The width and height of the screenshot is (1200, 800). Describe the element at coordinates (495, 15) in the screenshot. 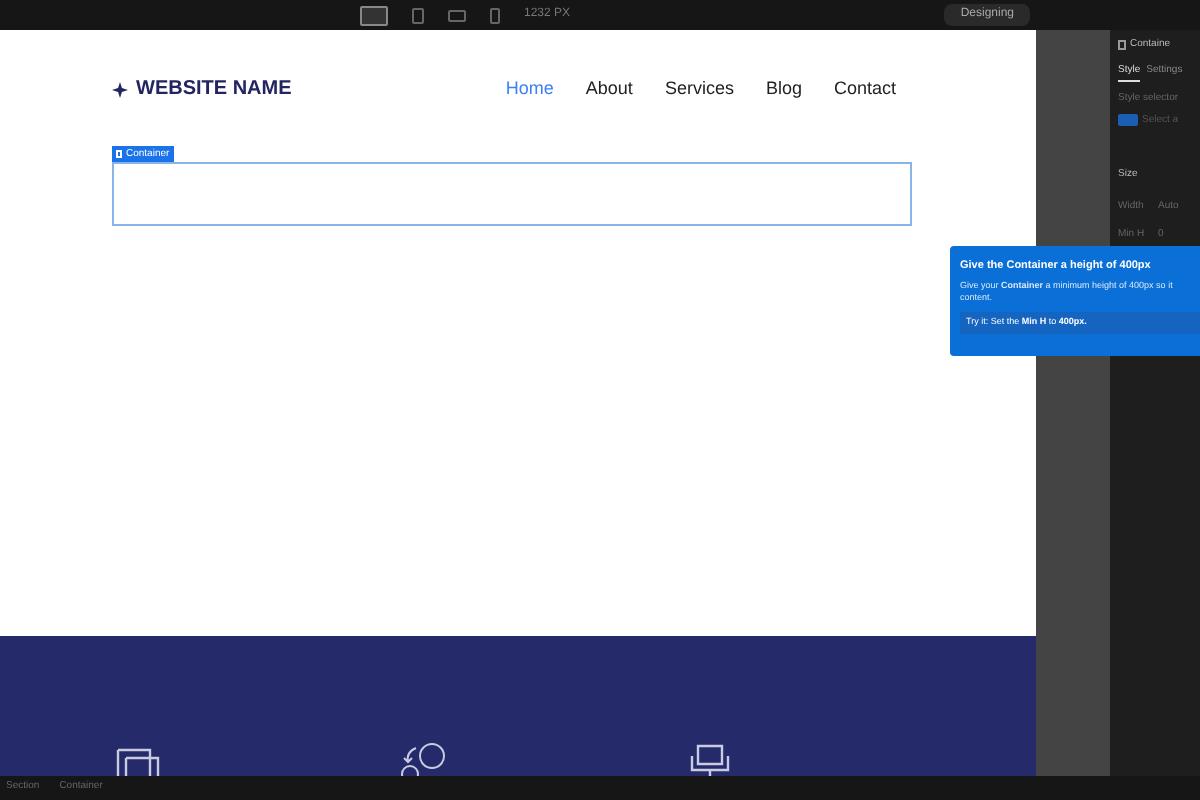

I see `phone-view-icon` at that location.